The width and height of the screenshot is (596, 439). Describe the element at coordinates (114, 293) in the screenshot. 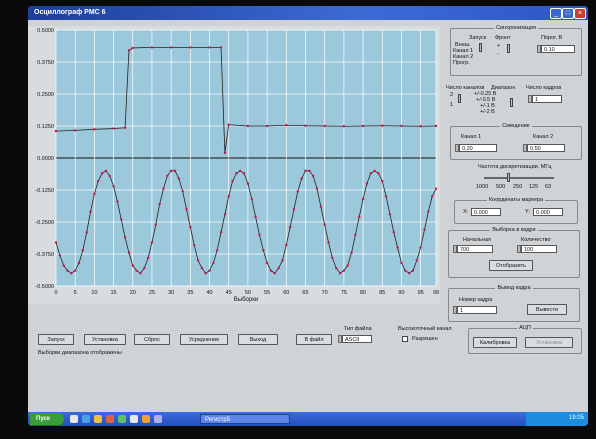

I see `x-tick-label: 15` at that location.